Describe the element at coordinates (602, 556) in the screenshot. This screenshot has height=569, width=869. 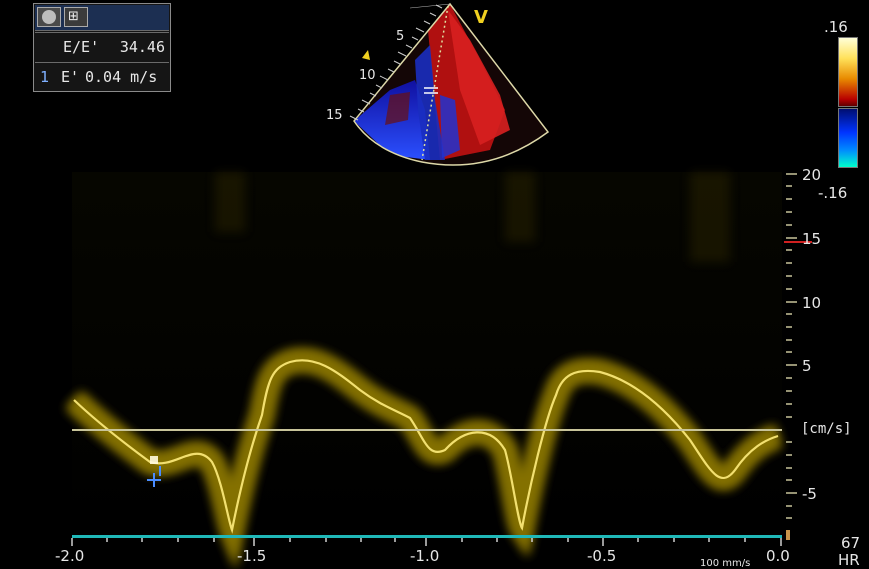
I see `time-tick-neg0-5: -0.5` at that location.